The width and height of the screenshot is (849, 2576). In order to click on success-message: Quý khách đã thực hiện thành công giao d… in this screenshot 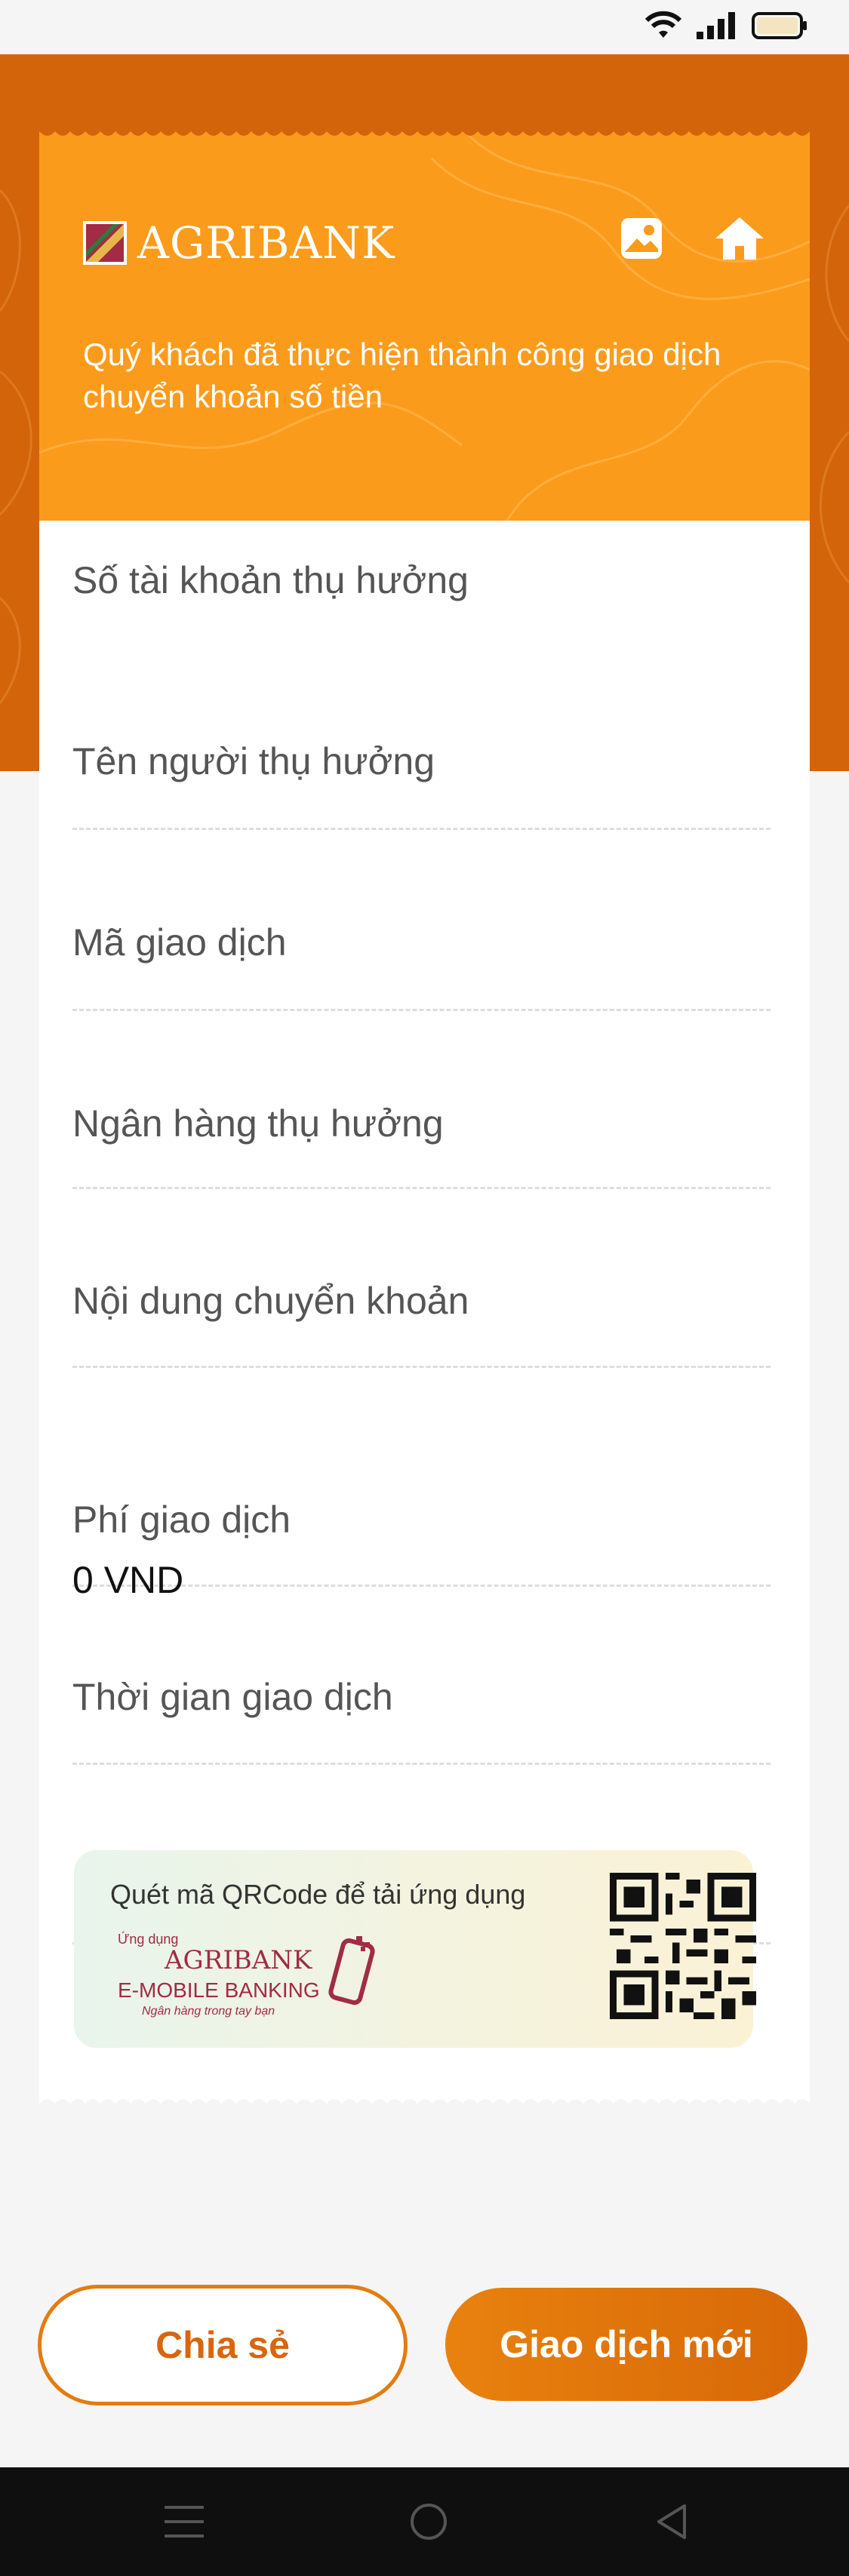, I will do `click(402, 375)`.